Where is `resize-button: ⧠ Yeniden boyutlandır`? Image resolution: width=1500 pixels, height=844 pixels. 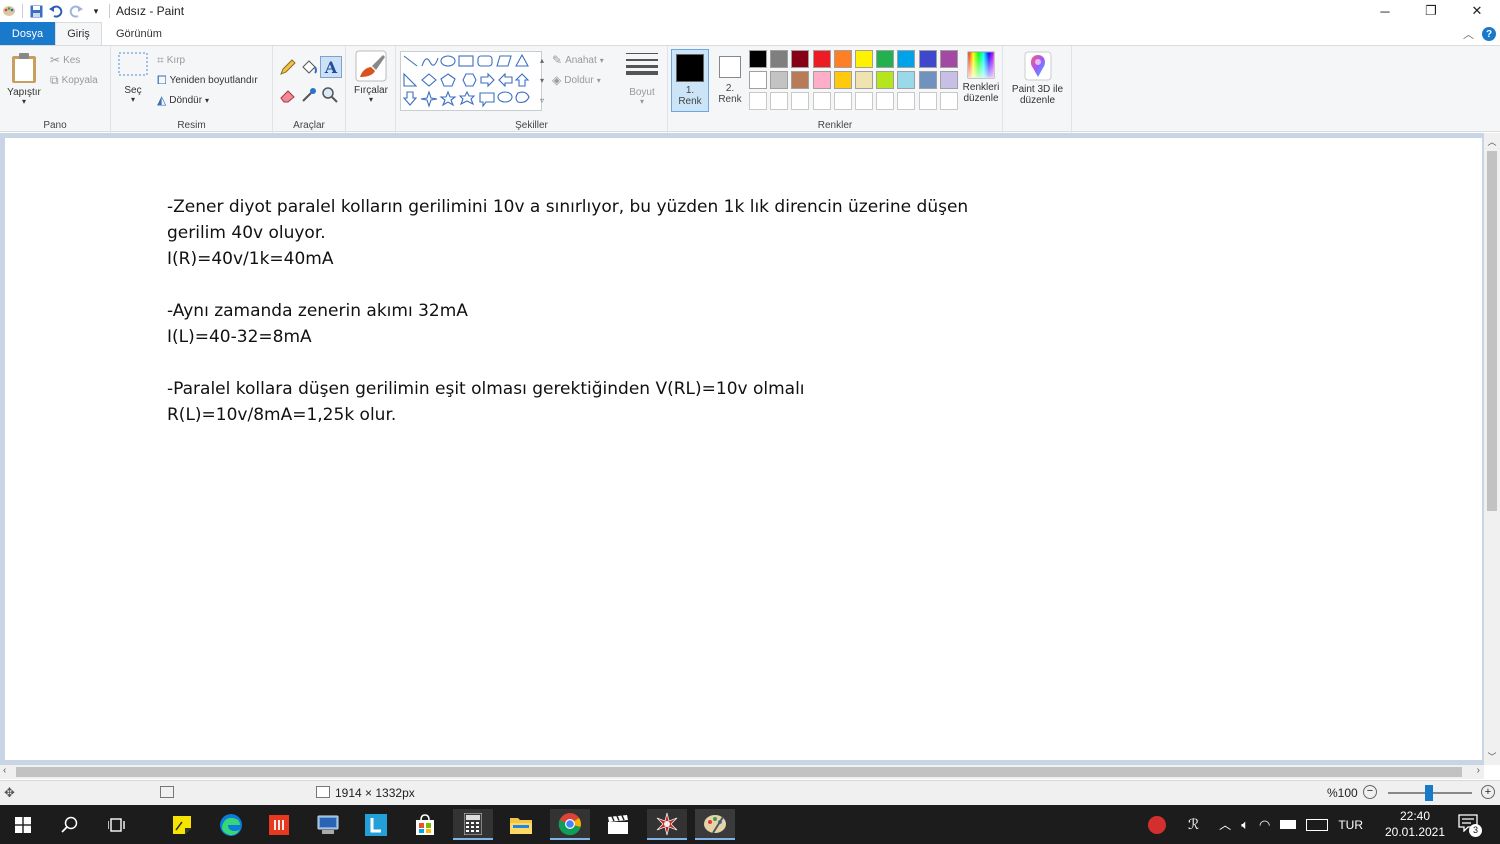 resize-button: ⧠ Yeniden boyutlandır is located at coordinates (207, 80).